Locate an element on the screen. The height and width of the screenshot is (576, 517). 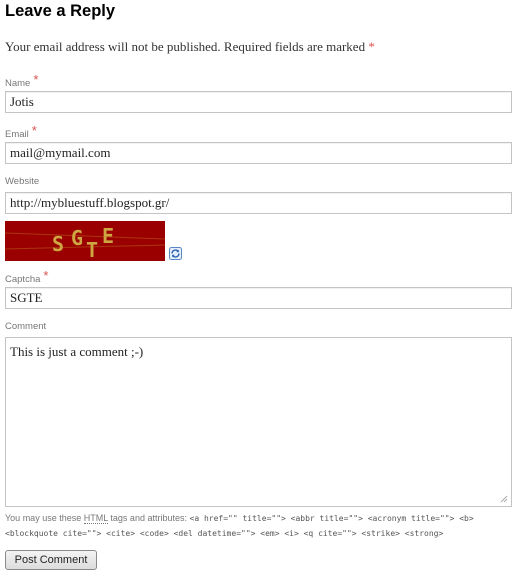
post-comment-button: Post Comment is located at coordinates (51, 560).